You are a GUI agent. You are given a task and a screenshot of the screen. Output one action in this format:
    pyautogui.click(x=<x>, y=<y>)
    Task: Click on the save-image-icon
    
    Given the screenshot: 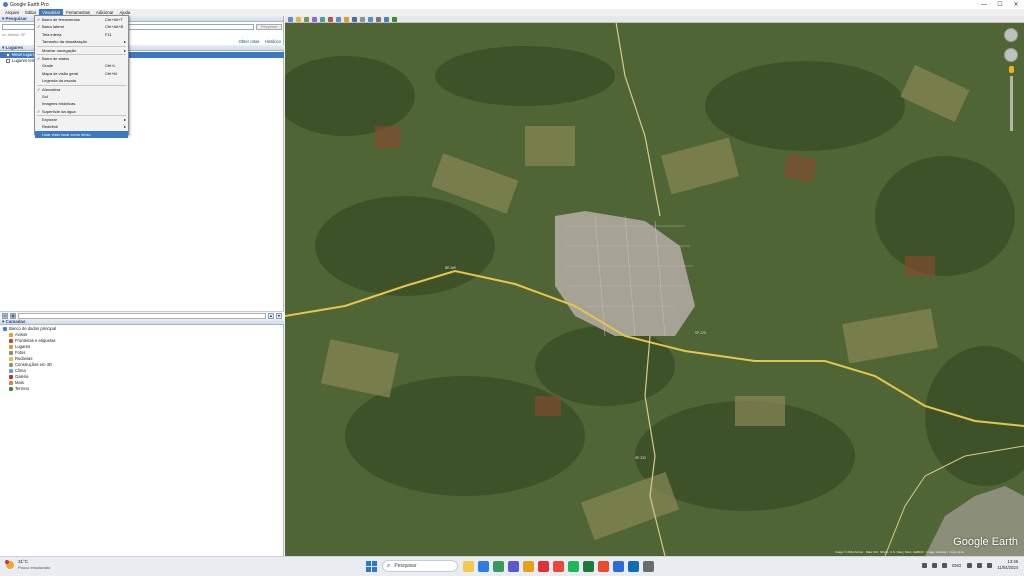 What is the action you would take?
    pyautogui.click(x=386, y=19)
    